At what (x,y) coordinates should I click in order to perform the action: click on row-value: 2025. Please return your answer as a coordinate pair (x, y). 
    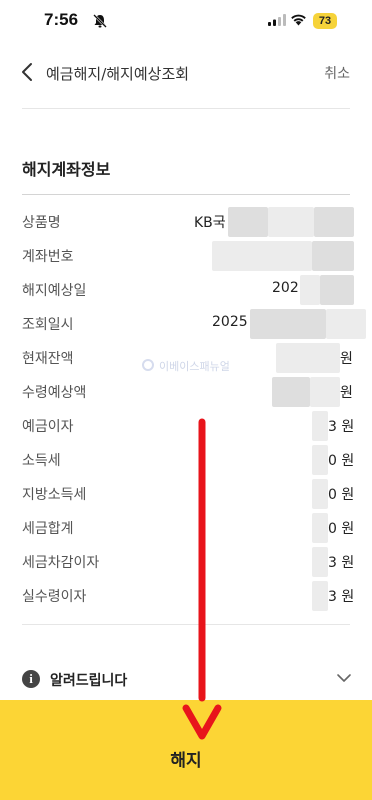
    Looking at the image, I should click on (230, 322).